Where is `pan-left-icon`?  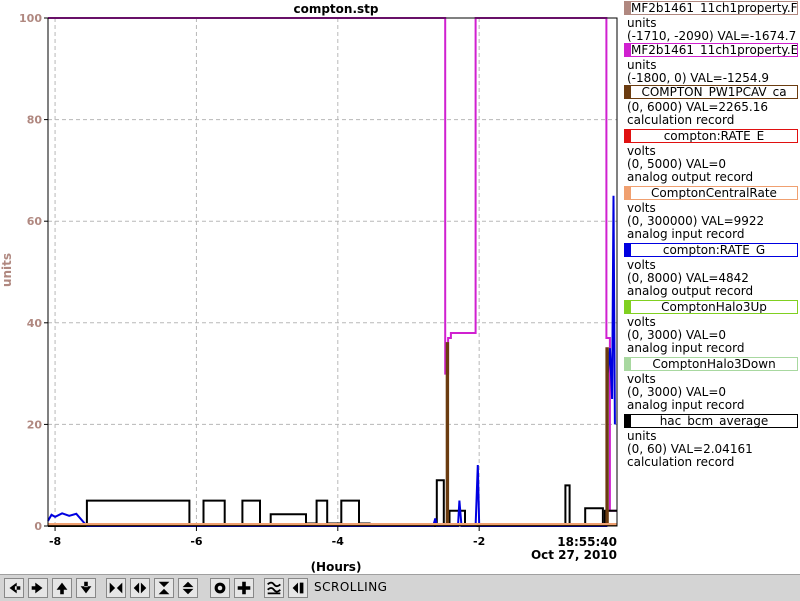
pan-left-icon is located at coordinates (15, 588).